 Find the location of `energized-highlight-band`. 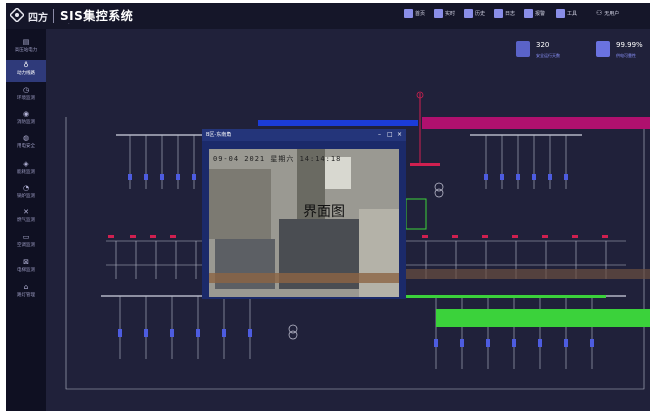

energized-highlight-band is located at coordinates (543, 318).